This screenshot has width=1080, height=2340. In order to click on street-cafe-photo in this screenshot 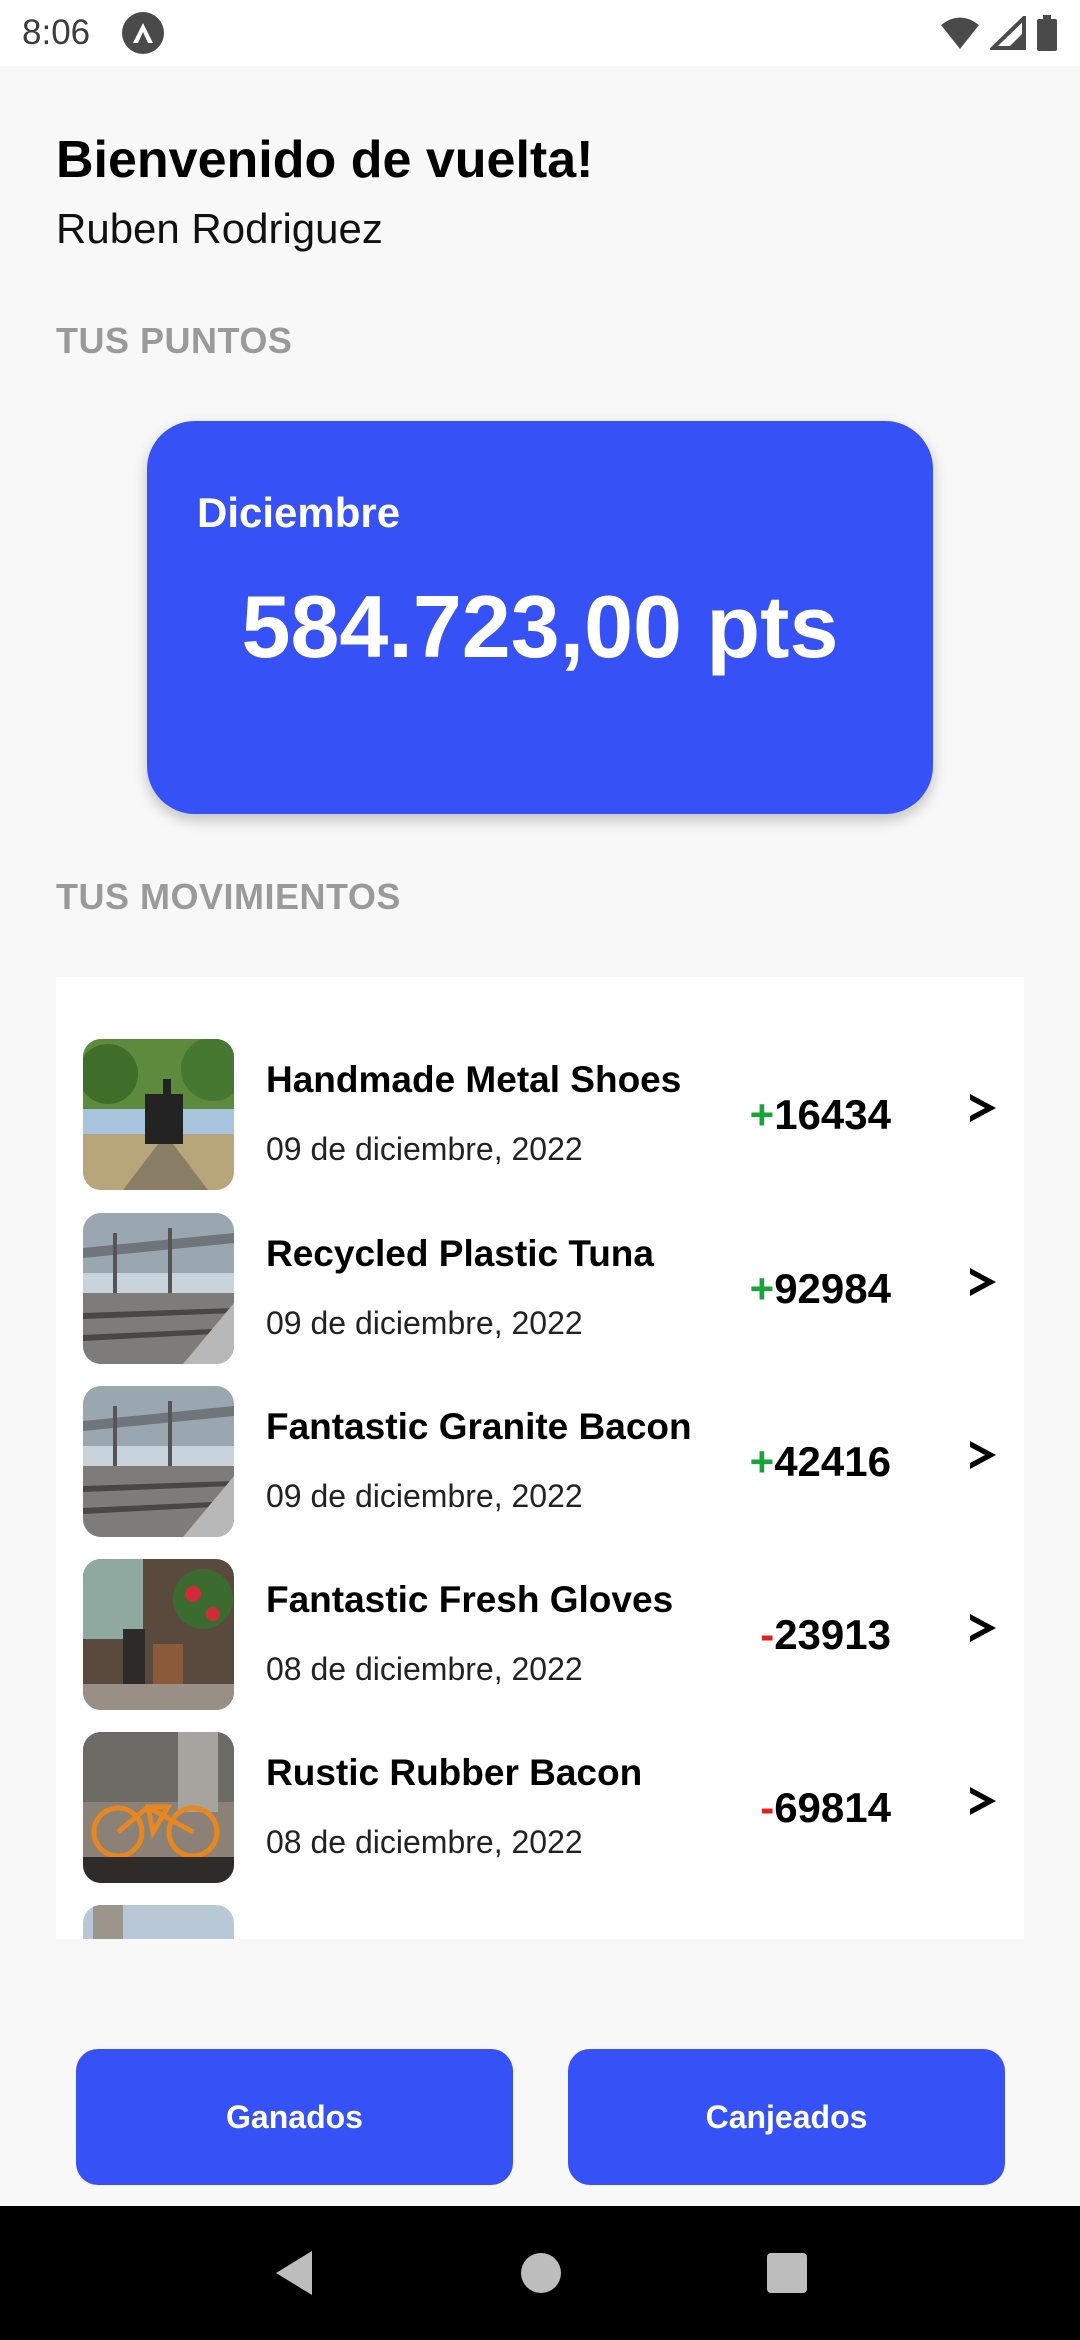, I will do `click(158, 1634)`.